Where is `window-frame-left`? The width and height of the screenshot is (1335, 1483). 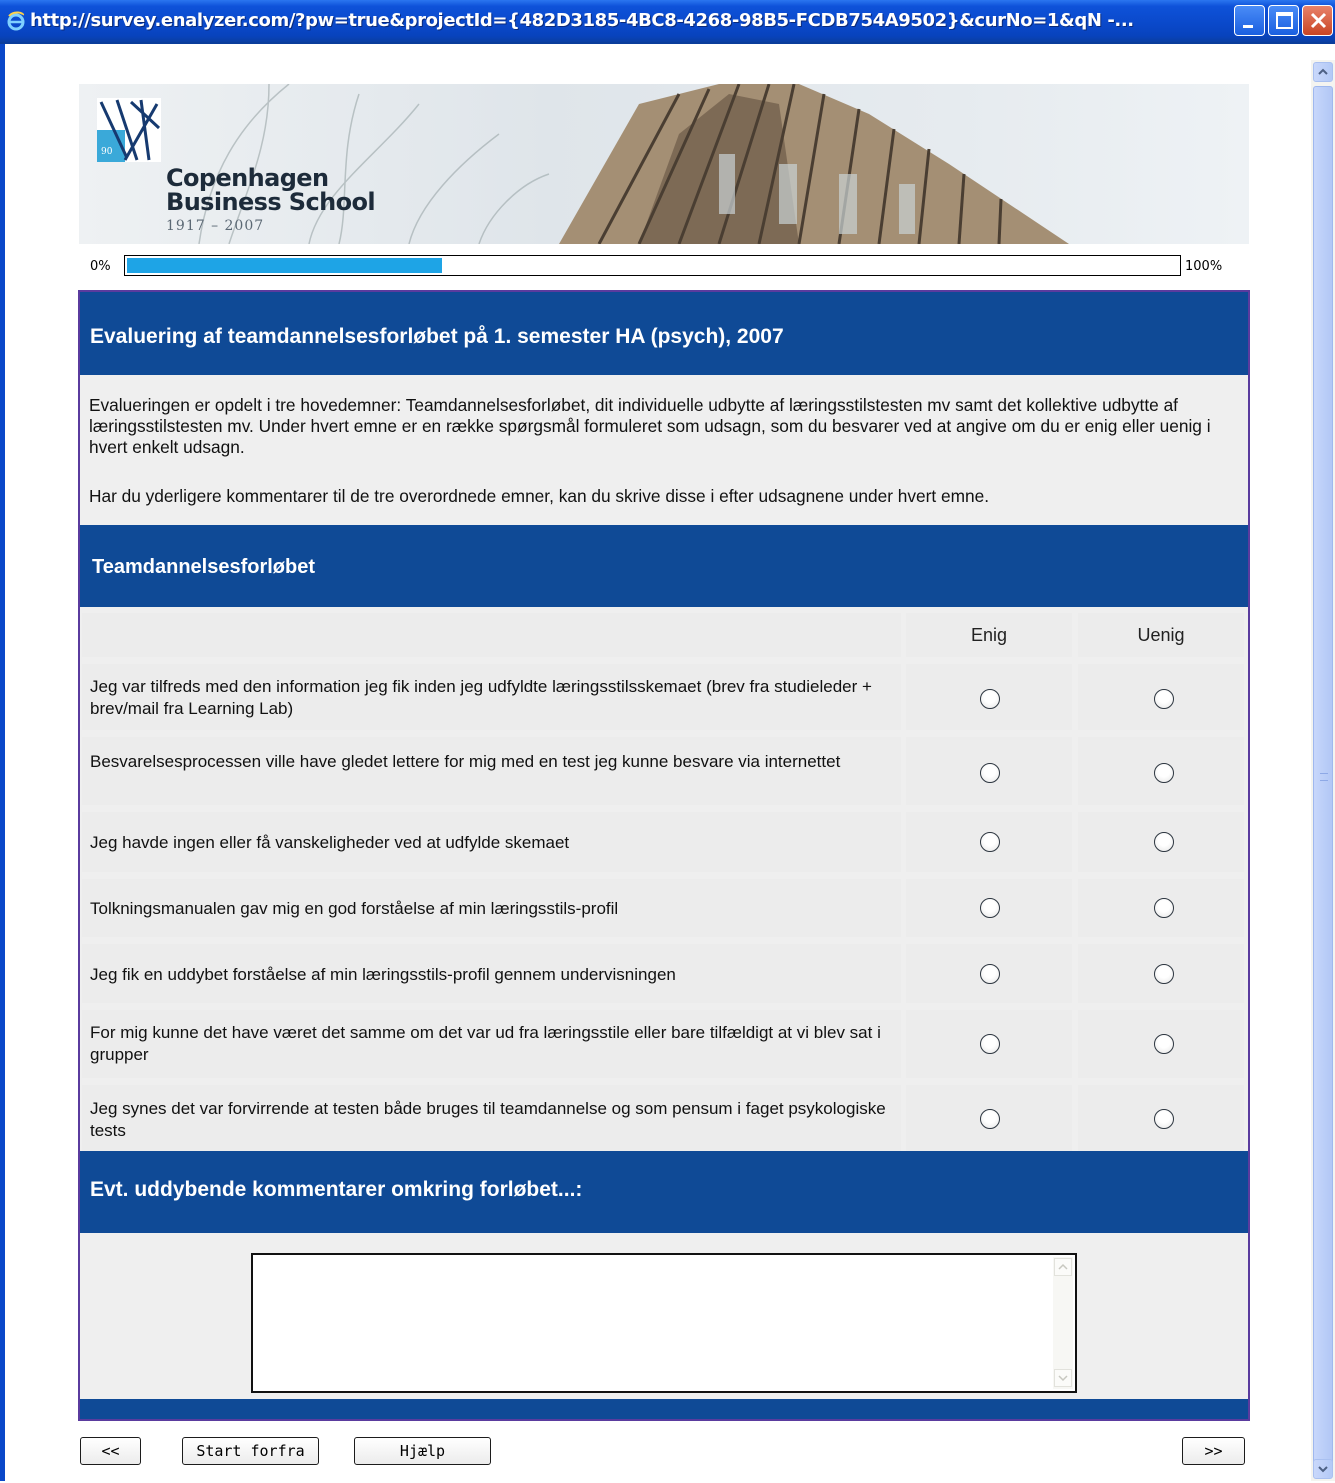 window-frame-left is located at coordinates (2, 762).